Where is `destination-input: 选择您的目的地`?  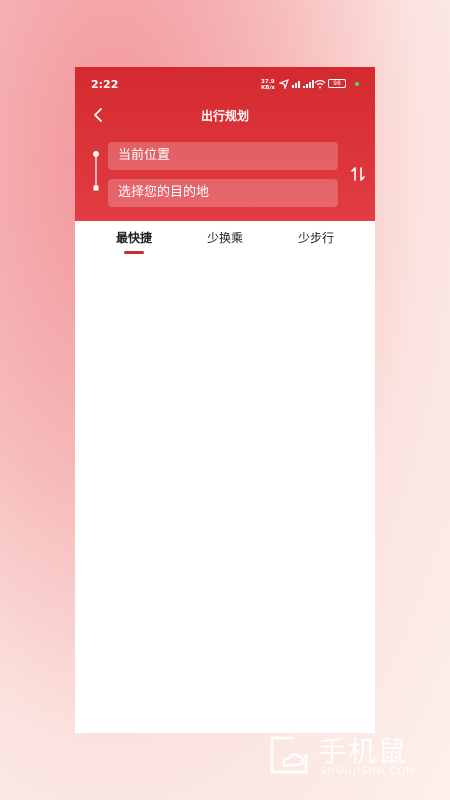
destination-input: 选择您的目的地 is located at coordinates (223, 193).